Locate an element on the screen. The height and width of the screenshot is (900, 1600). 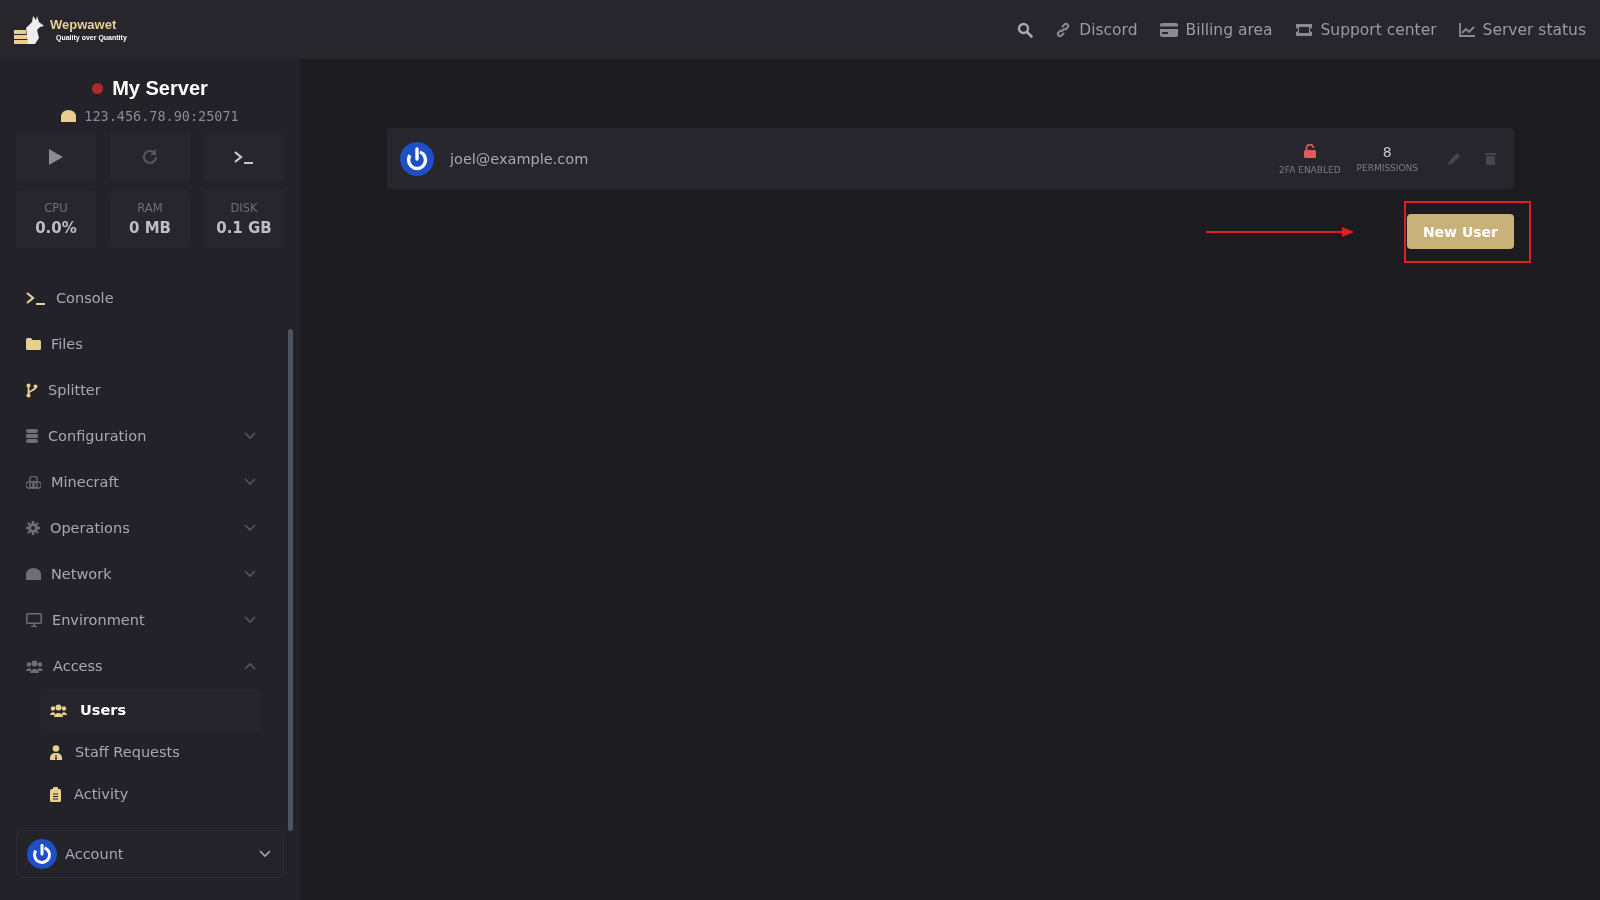
search-icon is located at coordinates (1025, 29).